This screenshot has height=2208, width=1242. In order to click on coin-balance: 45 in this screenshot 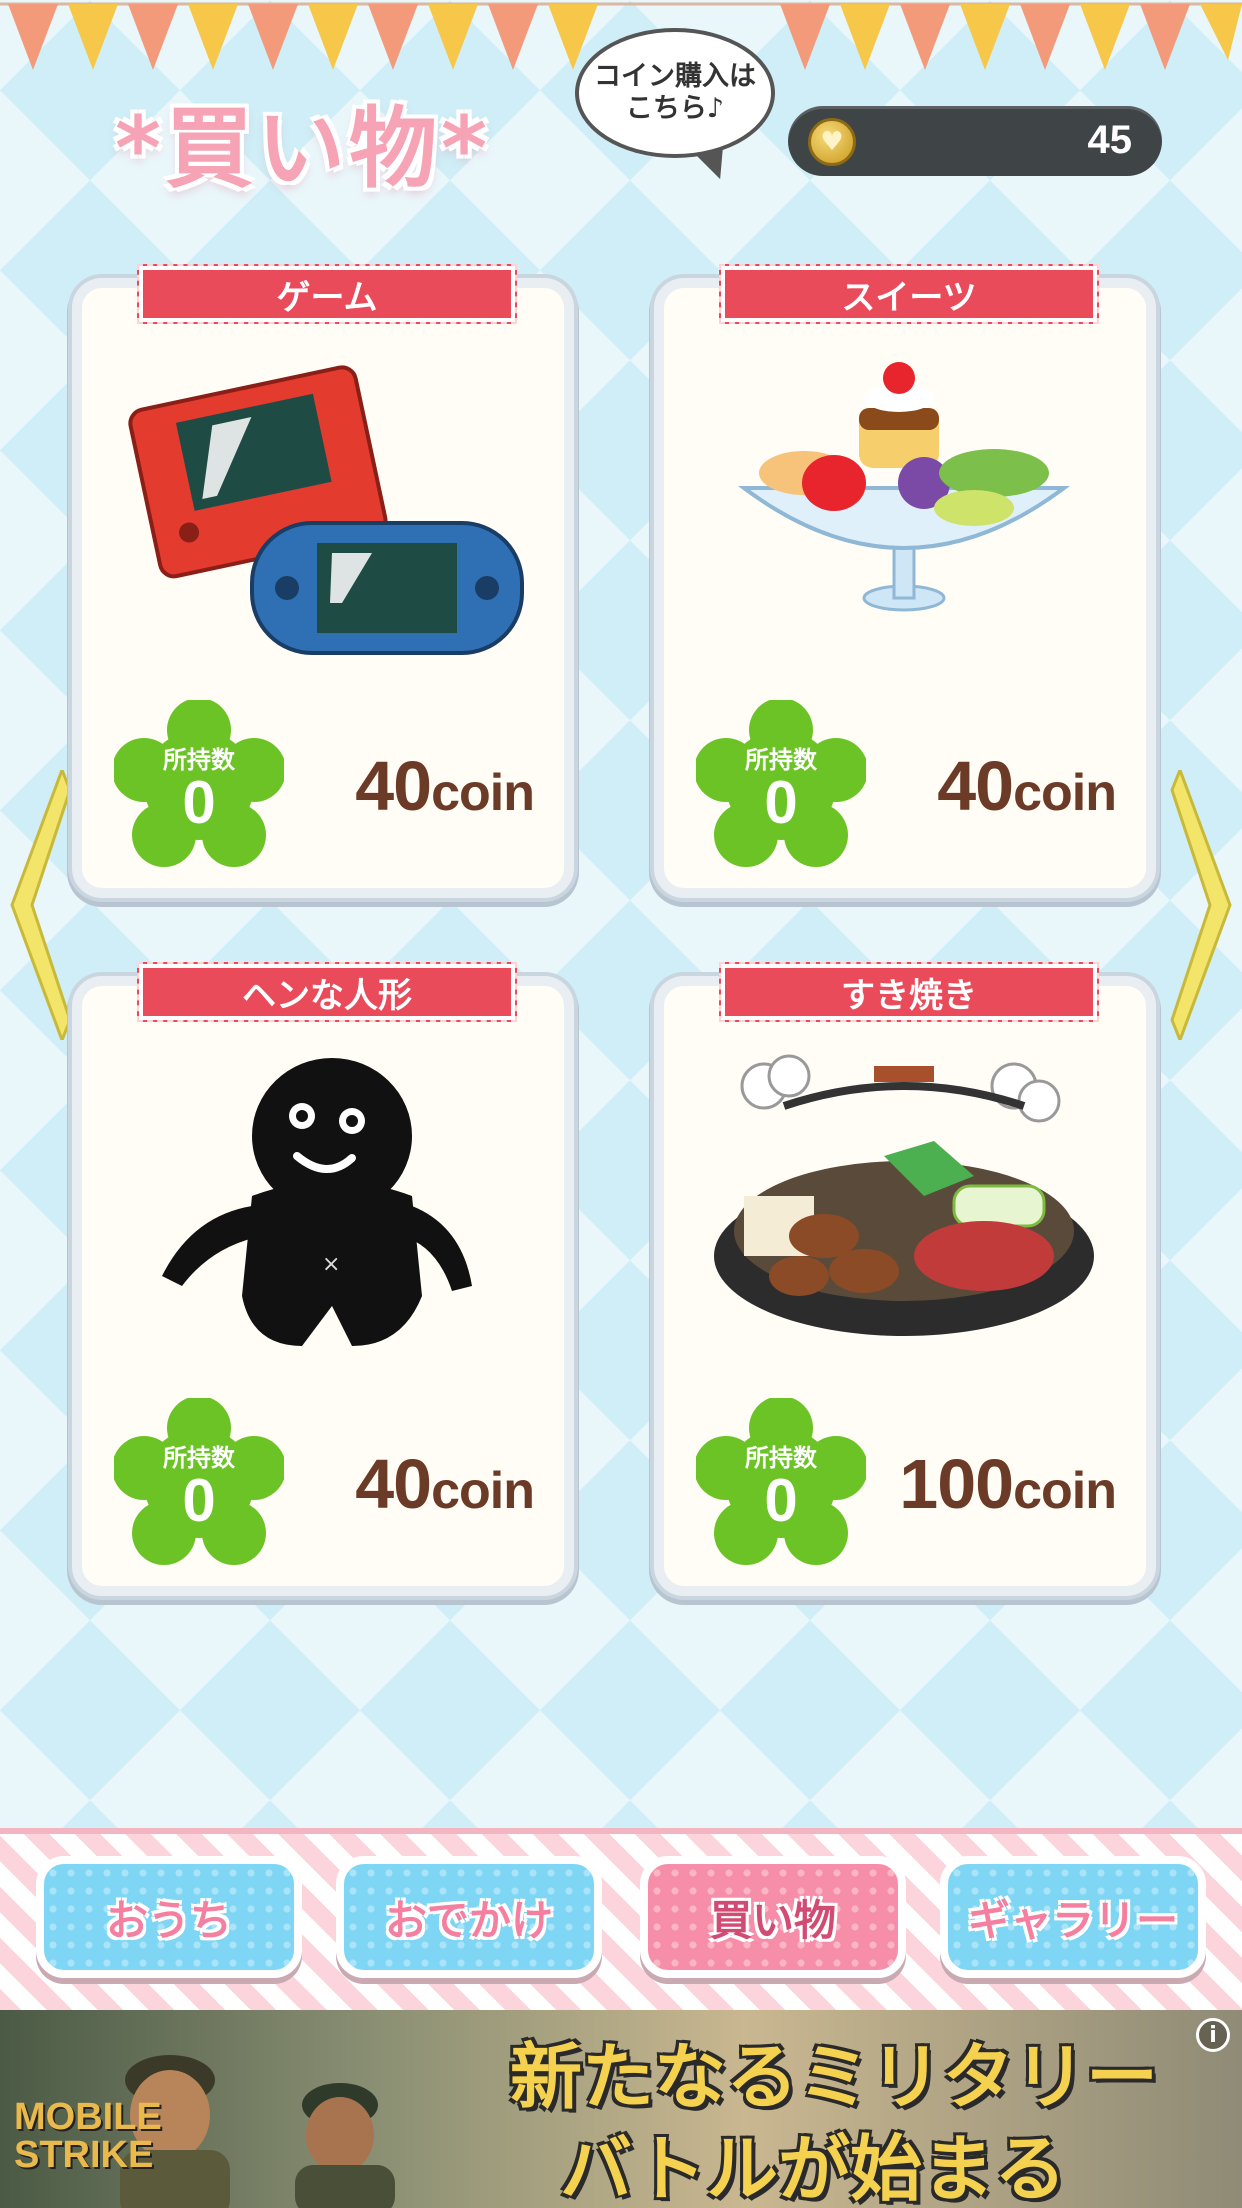, I will do `click(1110, 140)`.